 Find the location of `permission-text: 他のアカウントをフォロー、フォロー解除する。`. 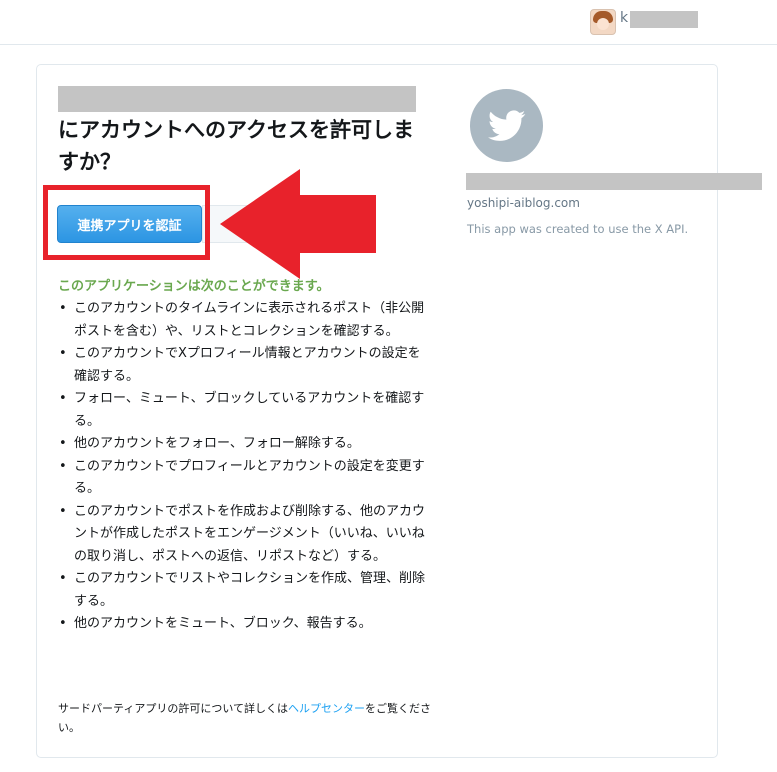

permission-text: 他のアカウントをフォロー、フォロー解除する。 is located at coordinates (217, 443).